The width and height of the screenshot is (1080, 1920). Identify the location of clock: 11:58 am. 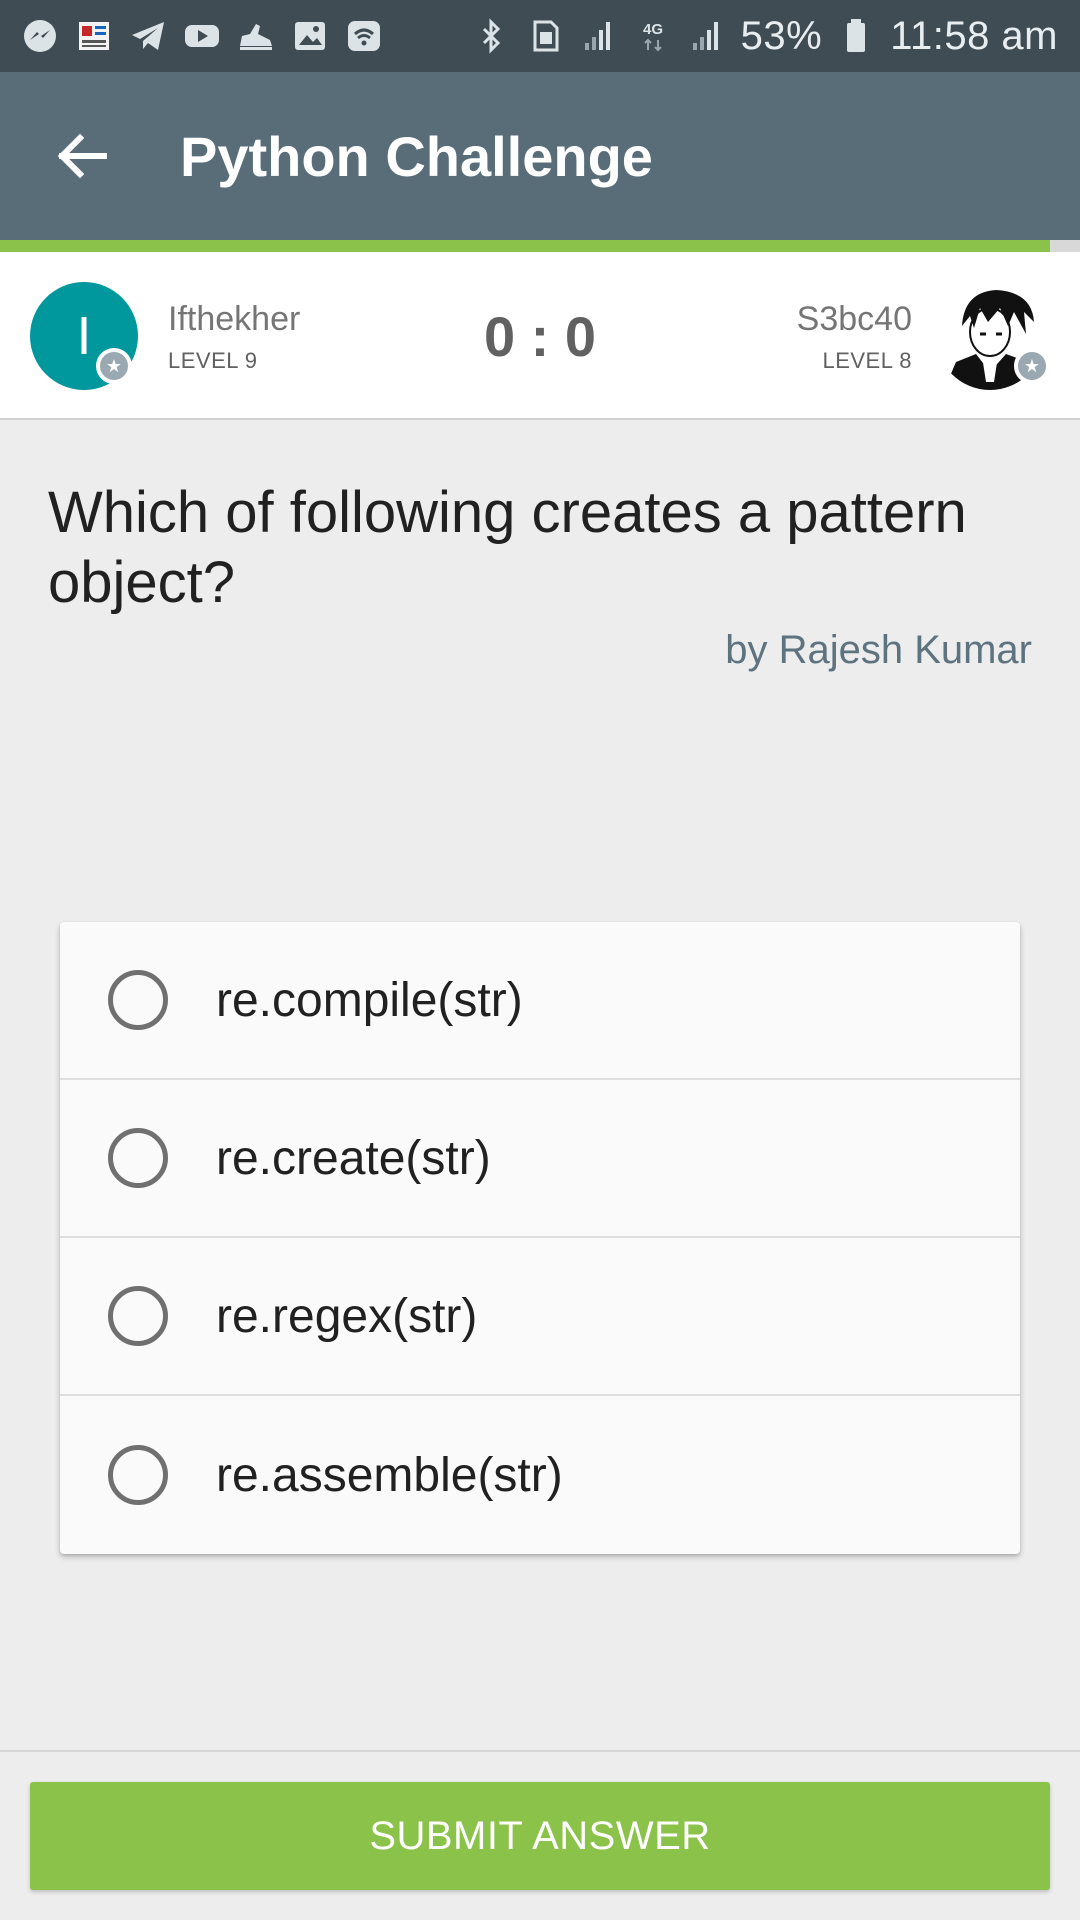
(974, 35).